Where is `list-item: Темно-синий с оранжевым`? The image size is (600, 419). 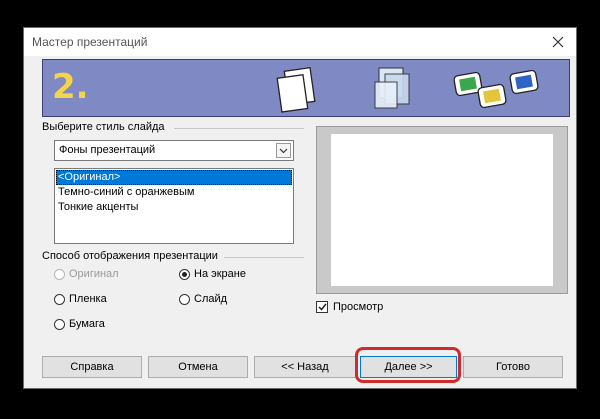 list-item: Темно-синий с оранжевым is located at coordinates (174, 192).